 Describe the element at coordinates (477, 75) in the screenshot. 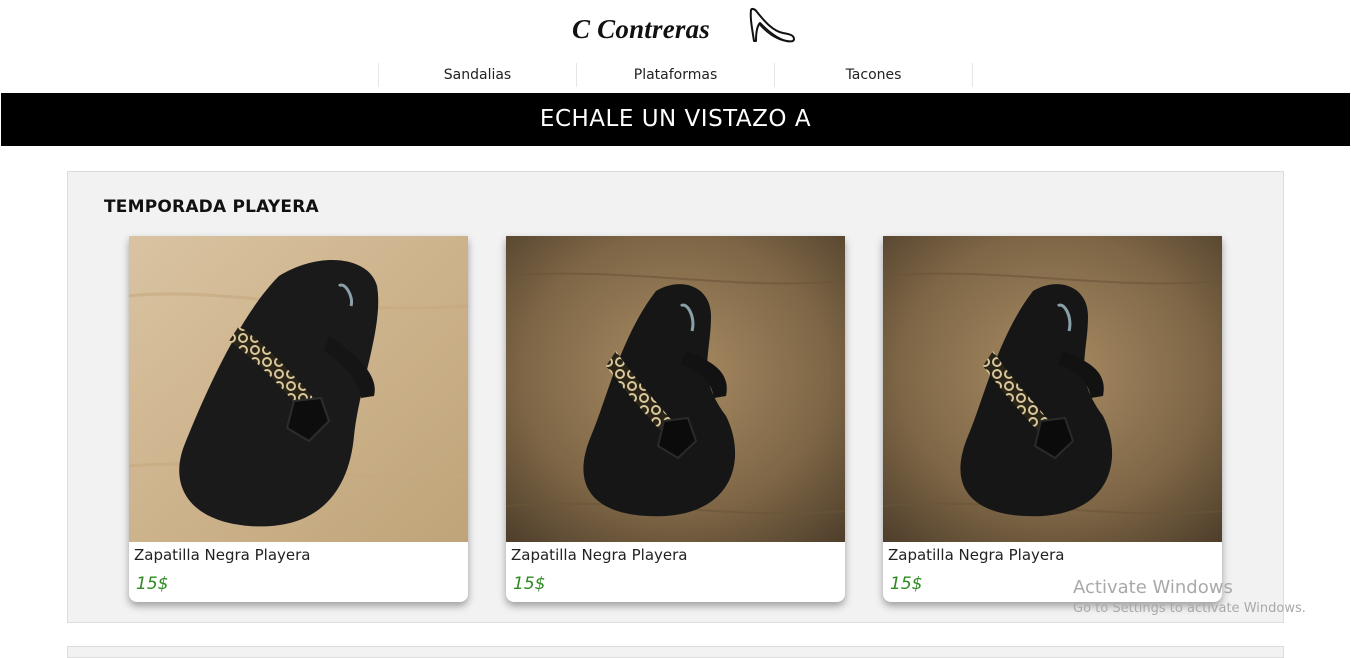

I see `nav-item-sandalias: Sandalias` at that location.